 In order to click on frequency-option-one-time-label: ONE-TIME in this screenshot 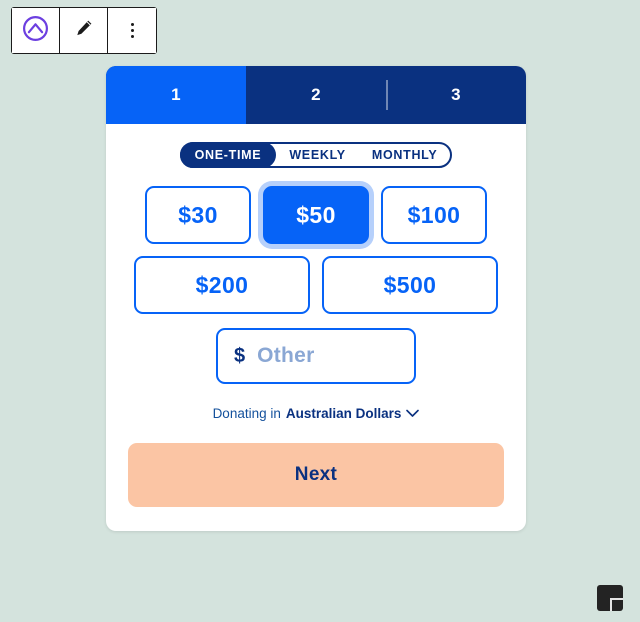, I will do `click(228, 155)`.